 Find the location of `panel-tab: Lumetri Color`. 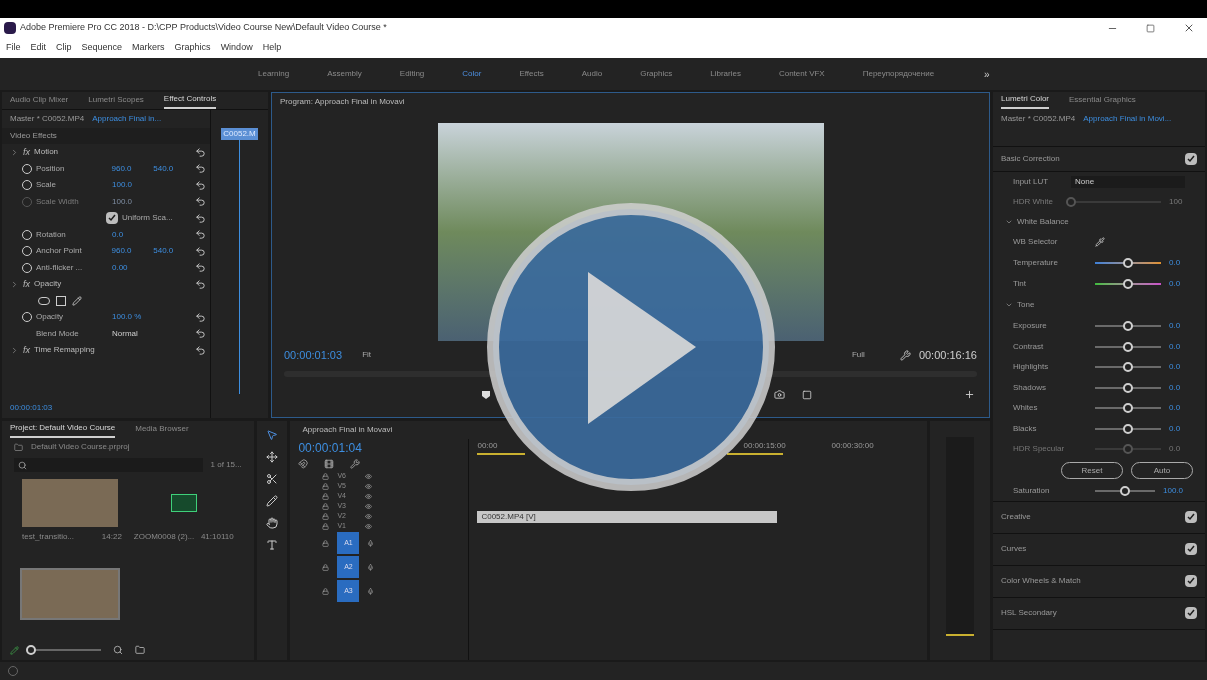

panel-tab: Lumetri Color is located at coordinates (1025, 101).